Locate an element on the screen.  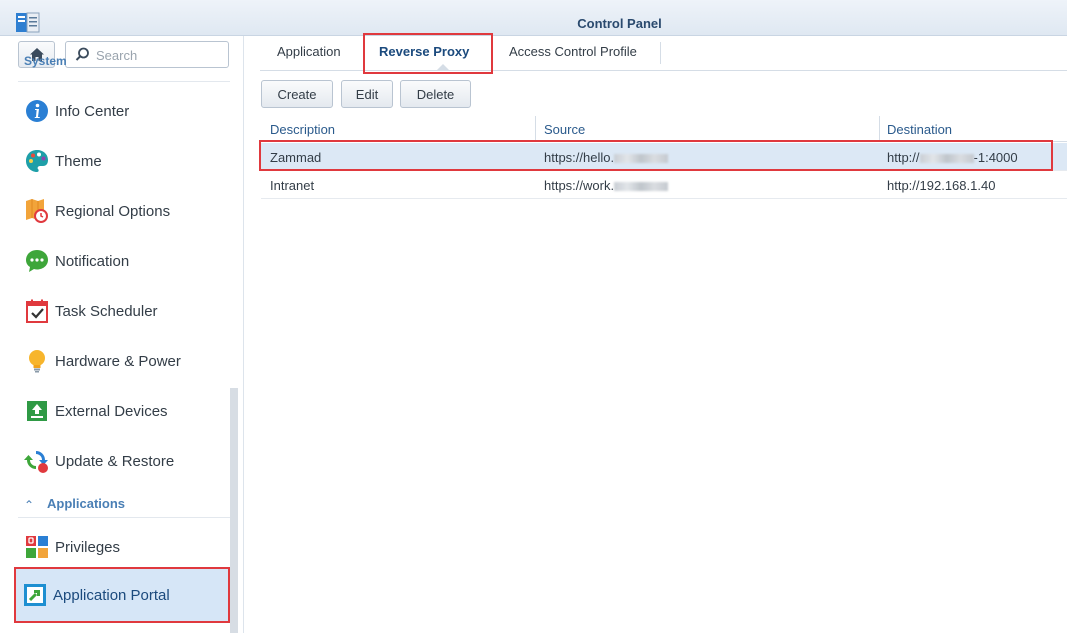
sidebar-item-label: External Devices is located at coordinates (111, 411).